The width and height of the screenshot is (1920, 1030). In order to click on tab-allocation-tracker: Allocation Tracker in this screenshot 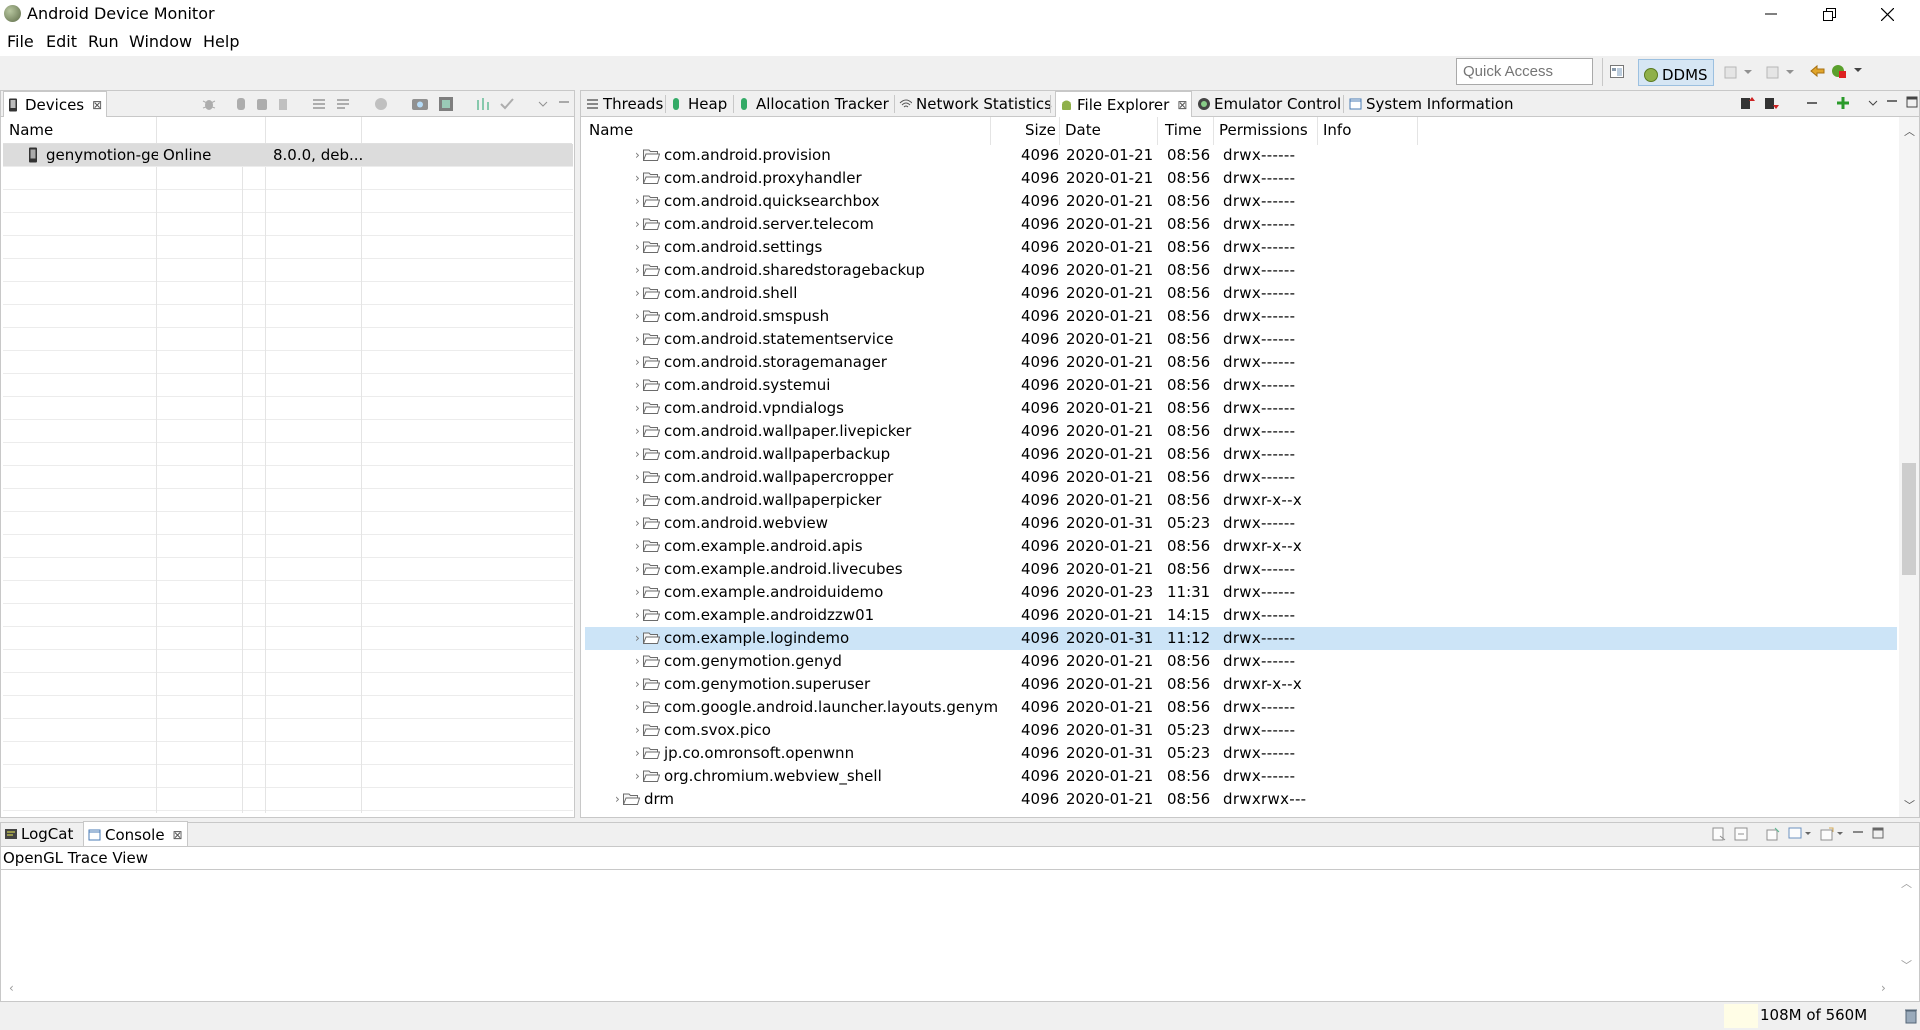, I will do `click(814, 104)`.